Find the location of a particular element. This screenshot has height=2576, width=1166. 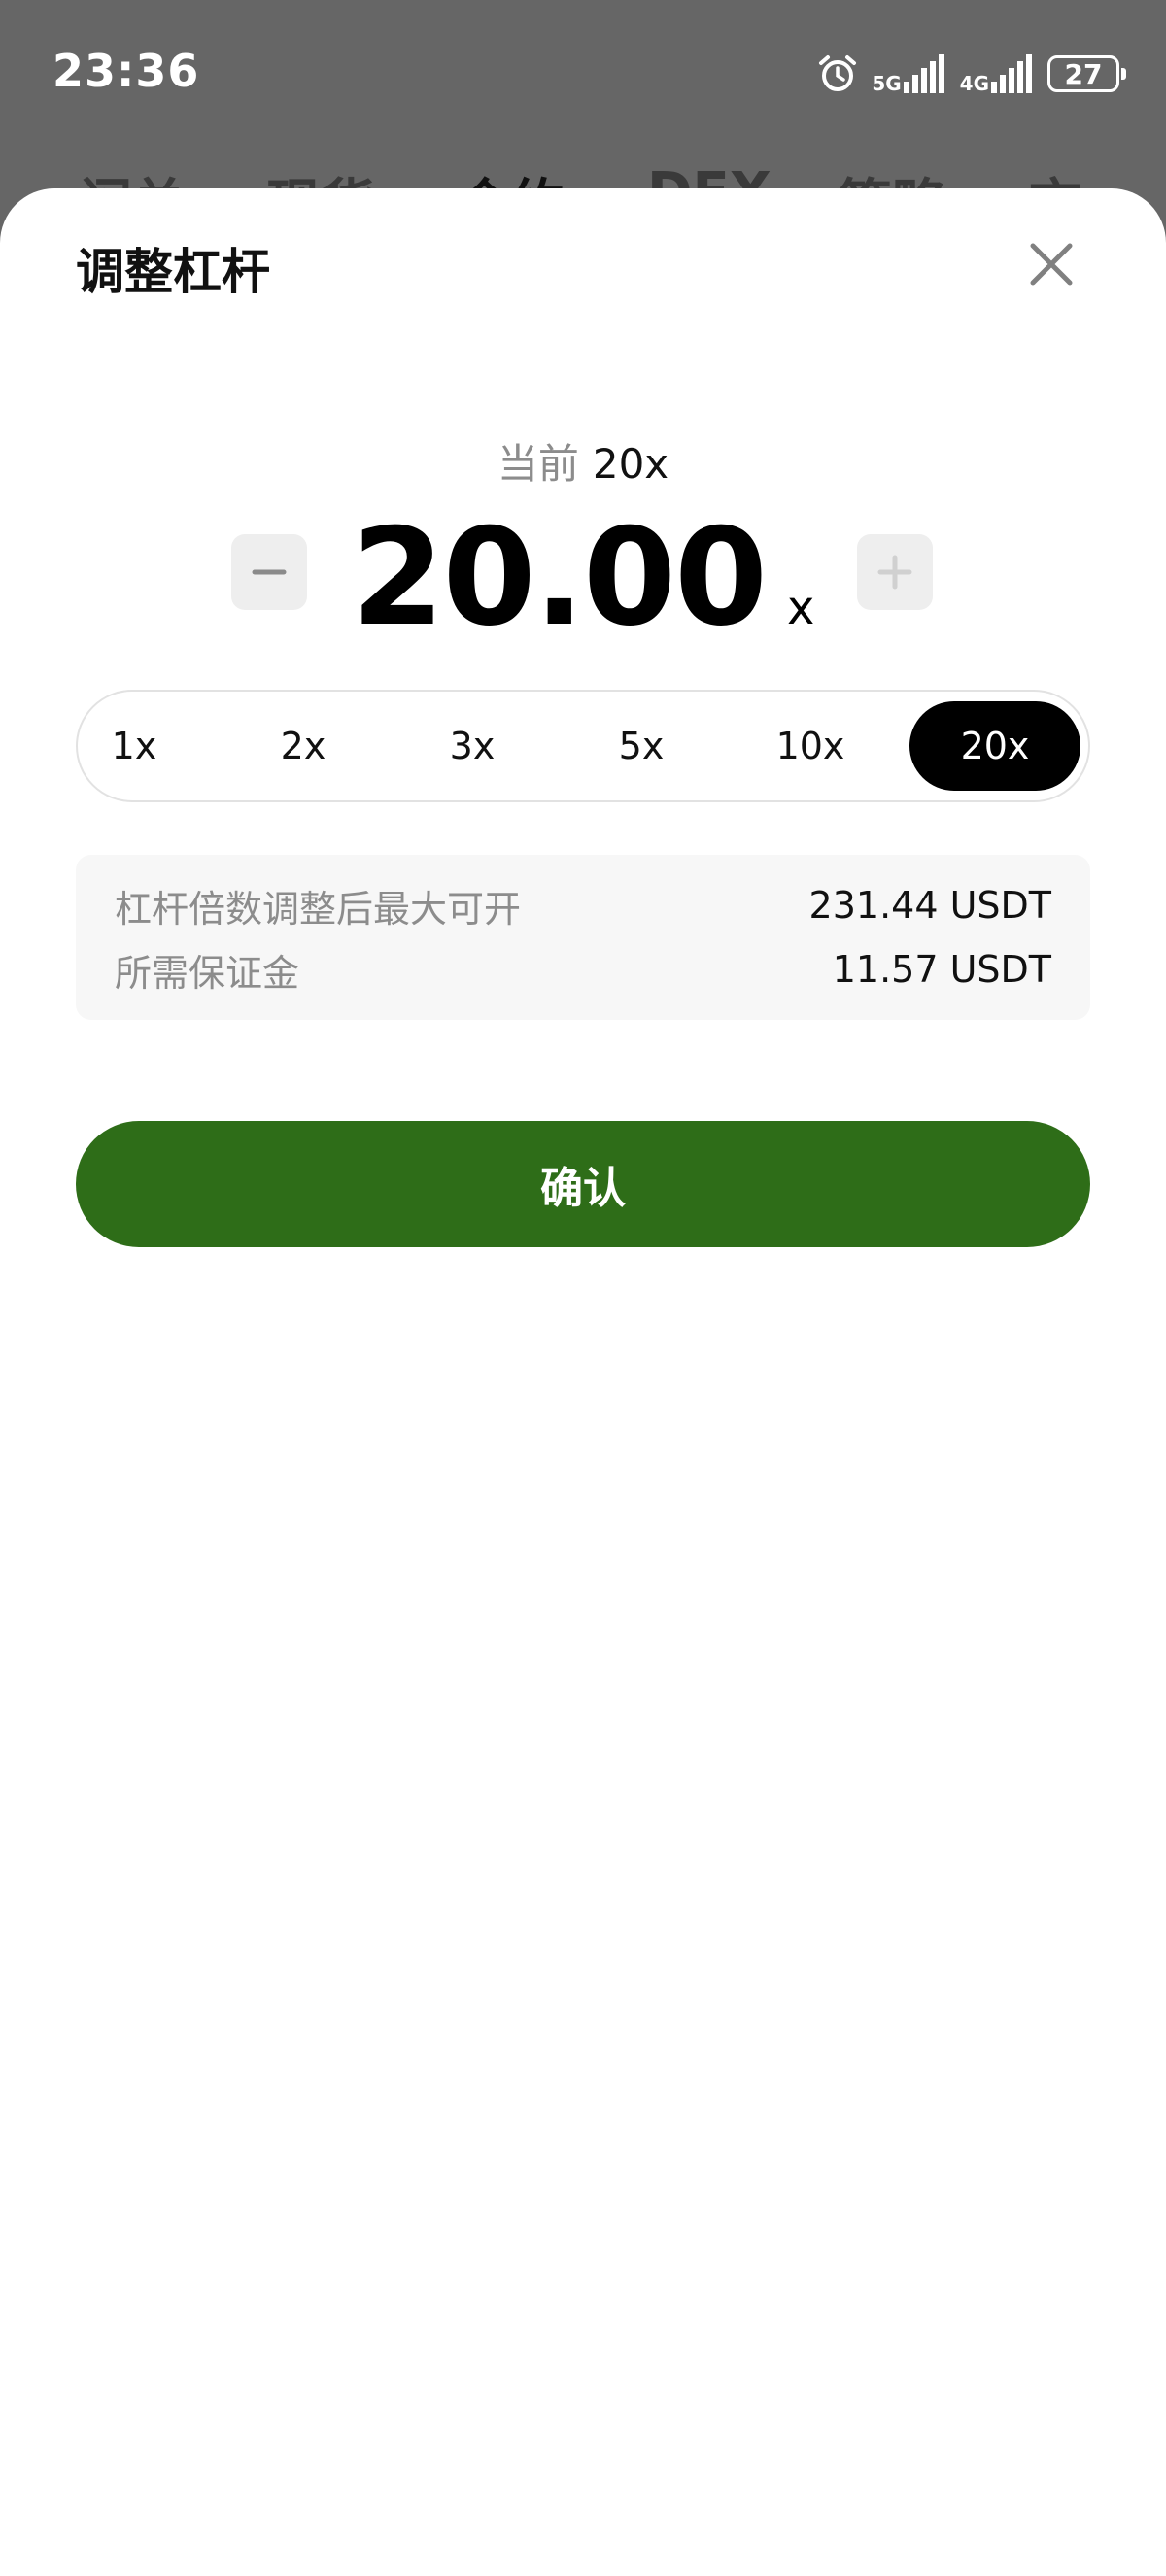

battery-level: 27 is located at coordinates (1083, 73).